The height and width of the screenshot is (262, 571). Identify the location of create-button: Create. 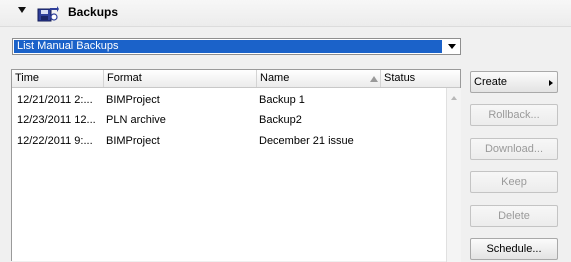
(514, 82).